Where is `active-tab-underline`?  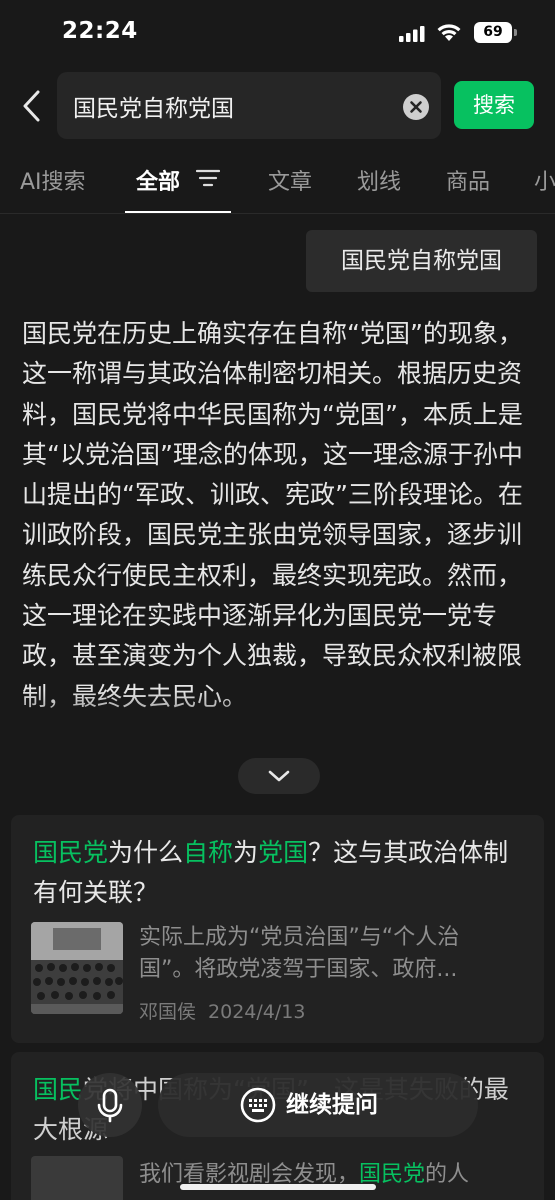
active-tab-underline is located at coordinates (178, 212).